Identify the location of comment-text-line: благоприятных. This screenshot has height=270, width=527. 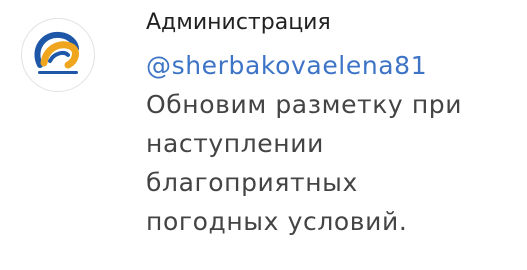
(252, 182).